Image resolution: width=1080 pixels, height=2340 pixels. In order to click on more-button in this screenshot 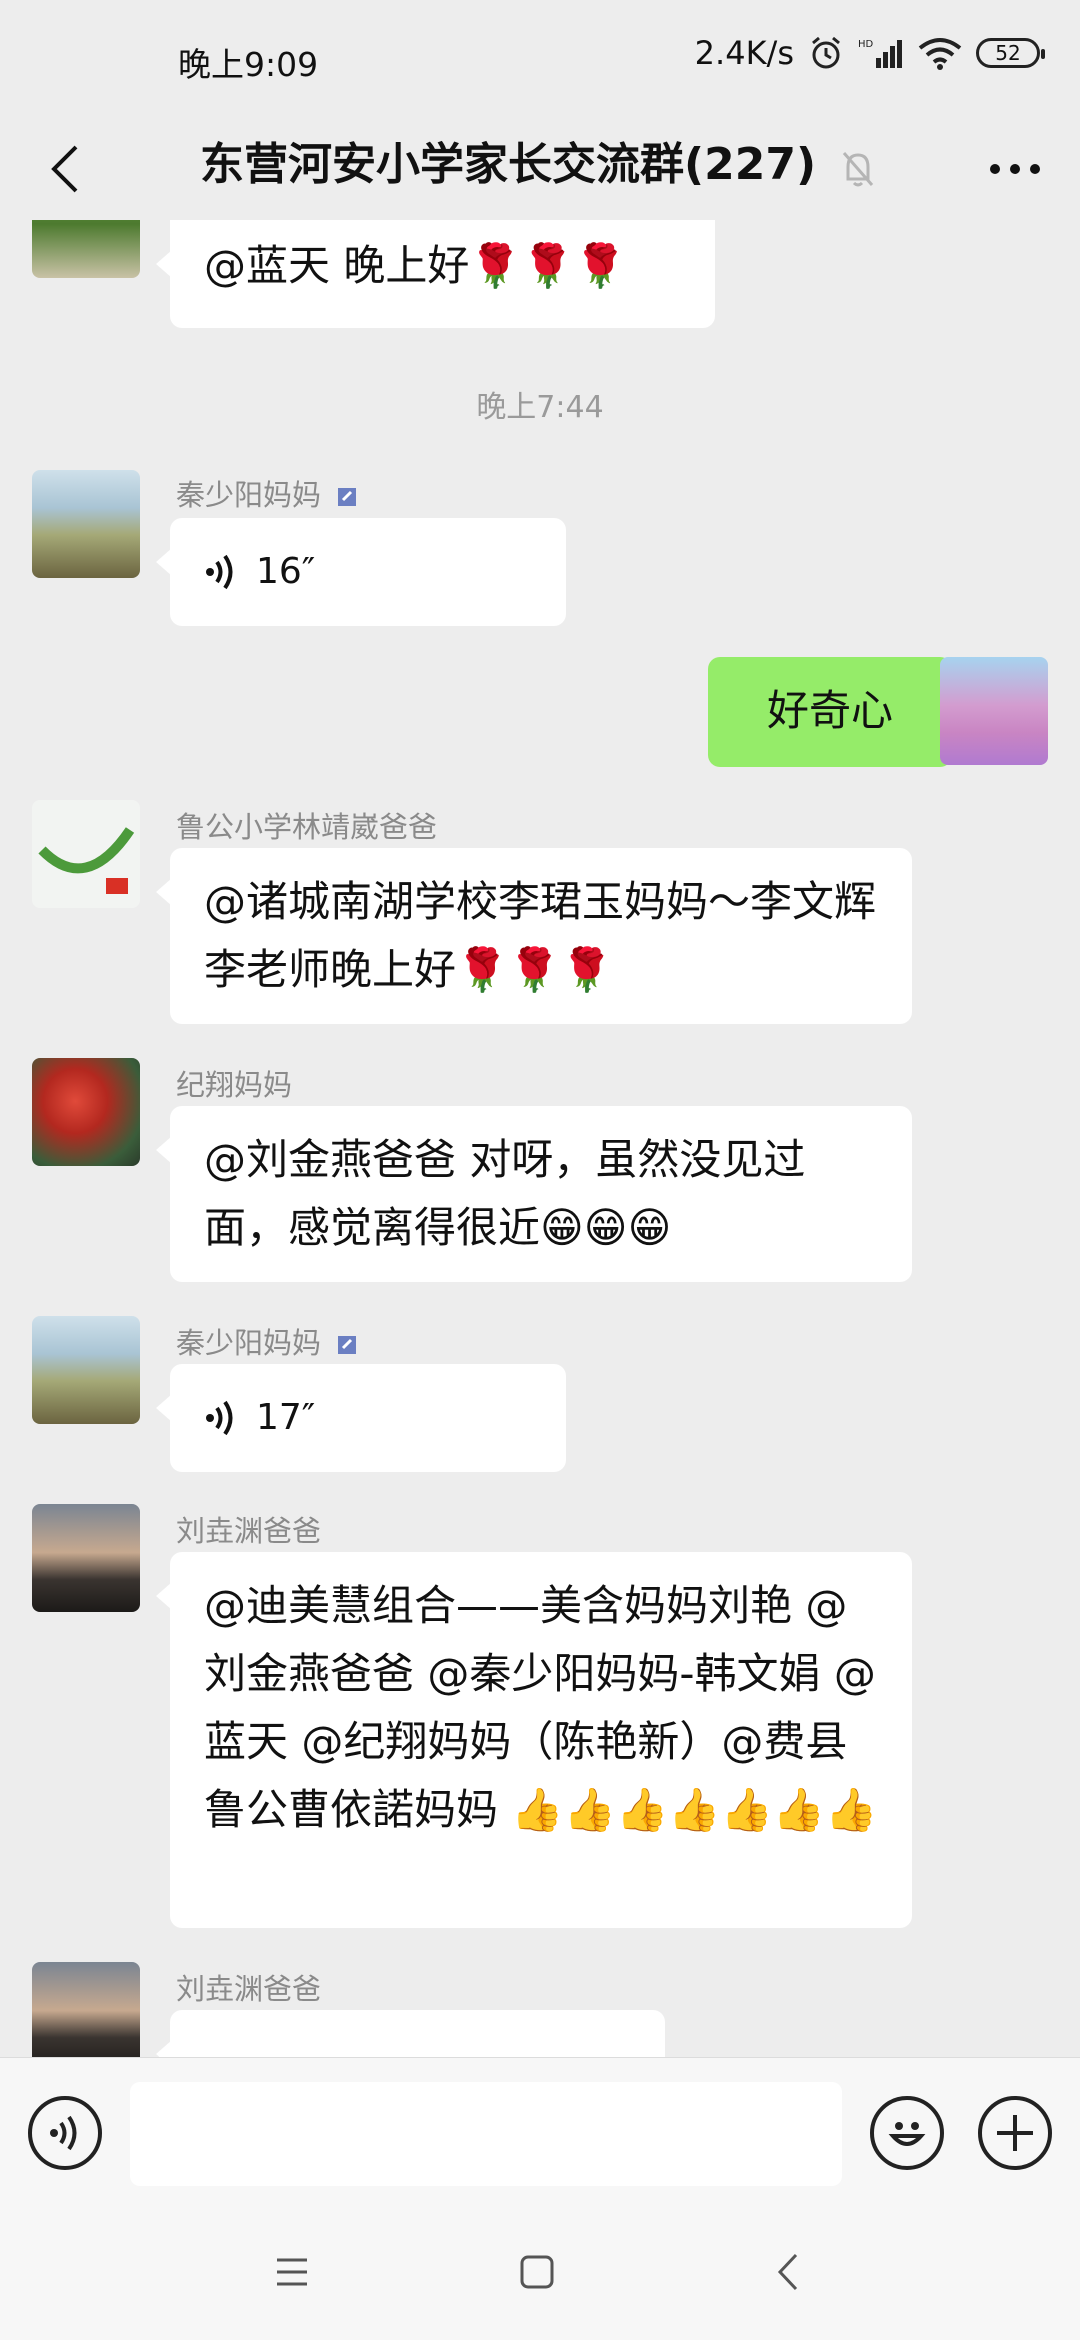, I will do `click(1015, 169)`.